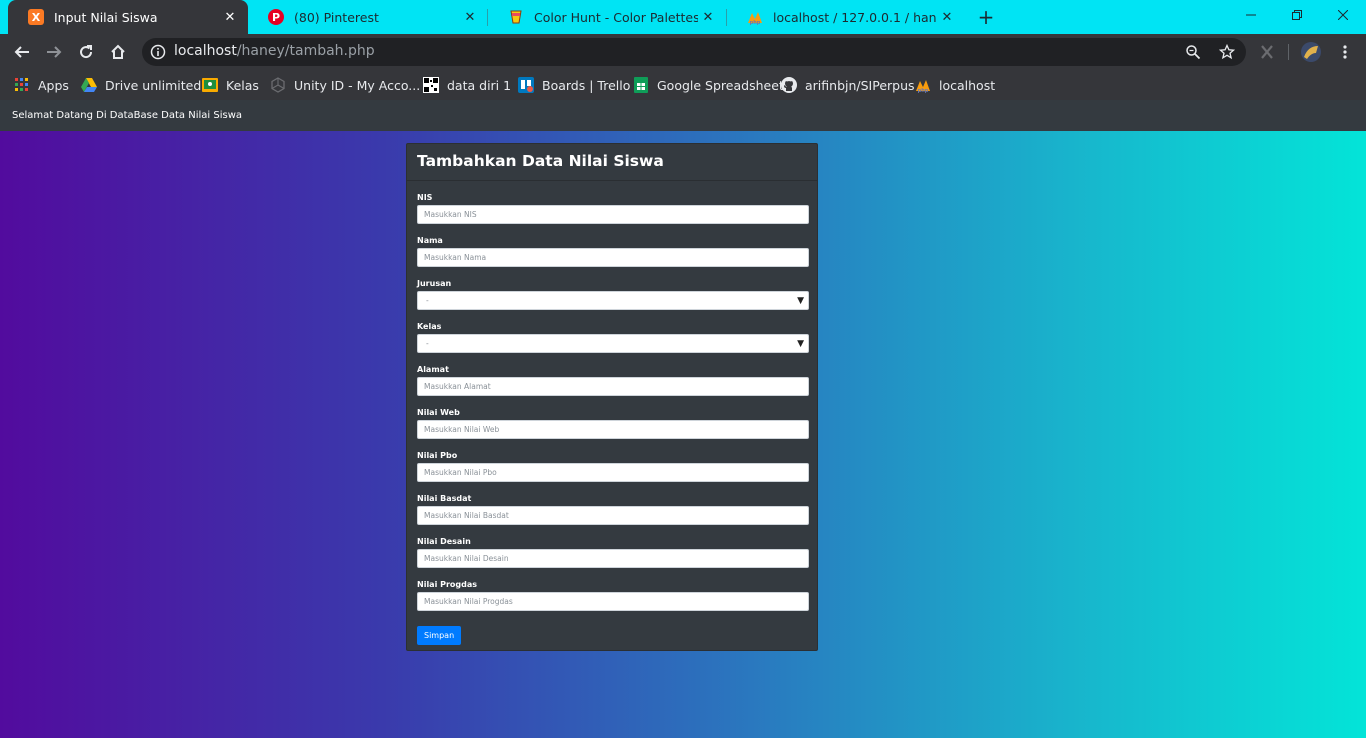  I want to click on xampp-icon: X, so click(36, 17).